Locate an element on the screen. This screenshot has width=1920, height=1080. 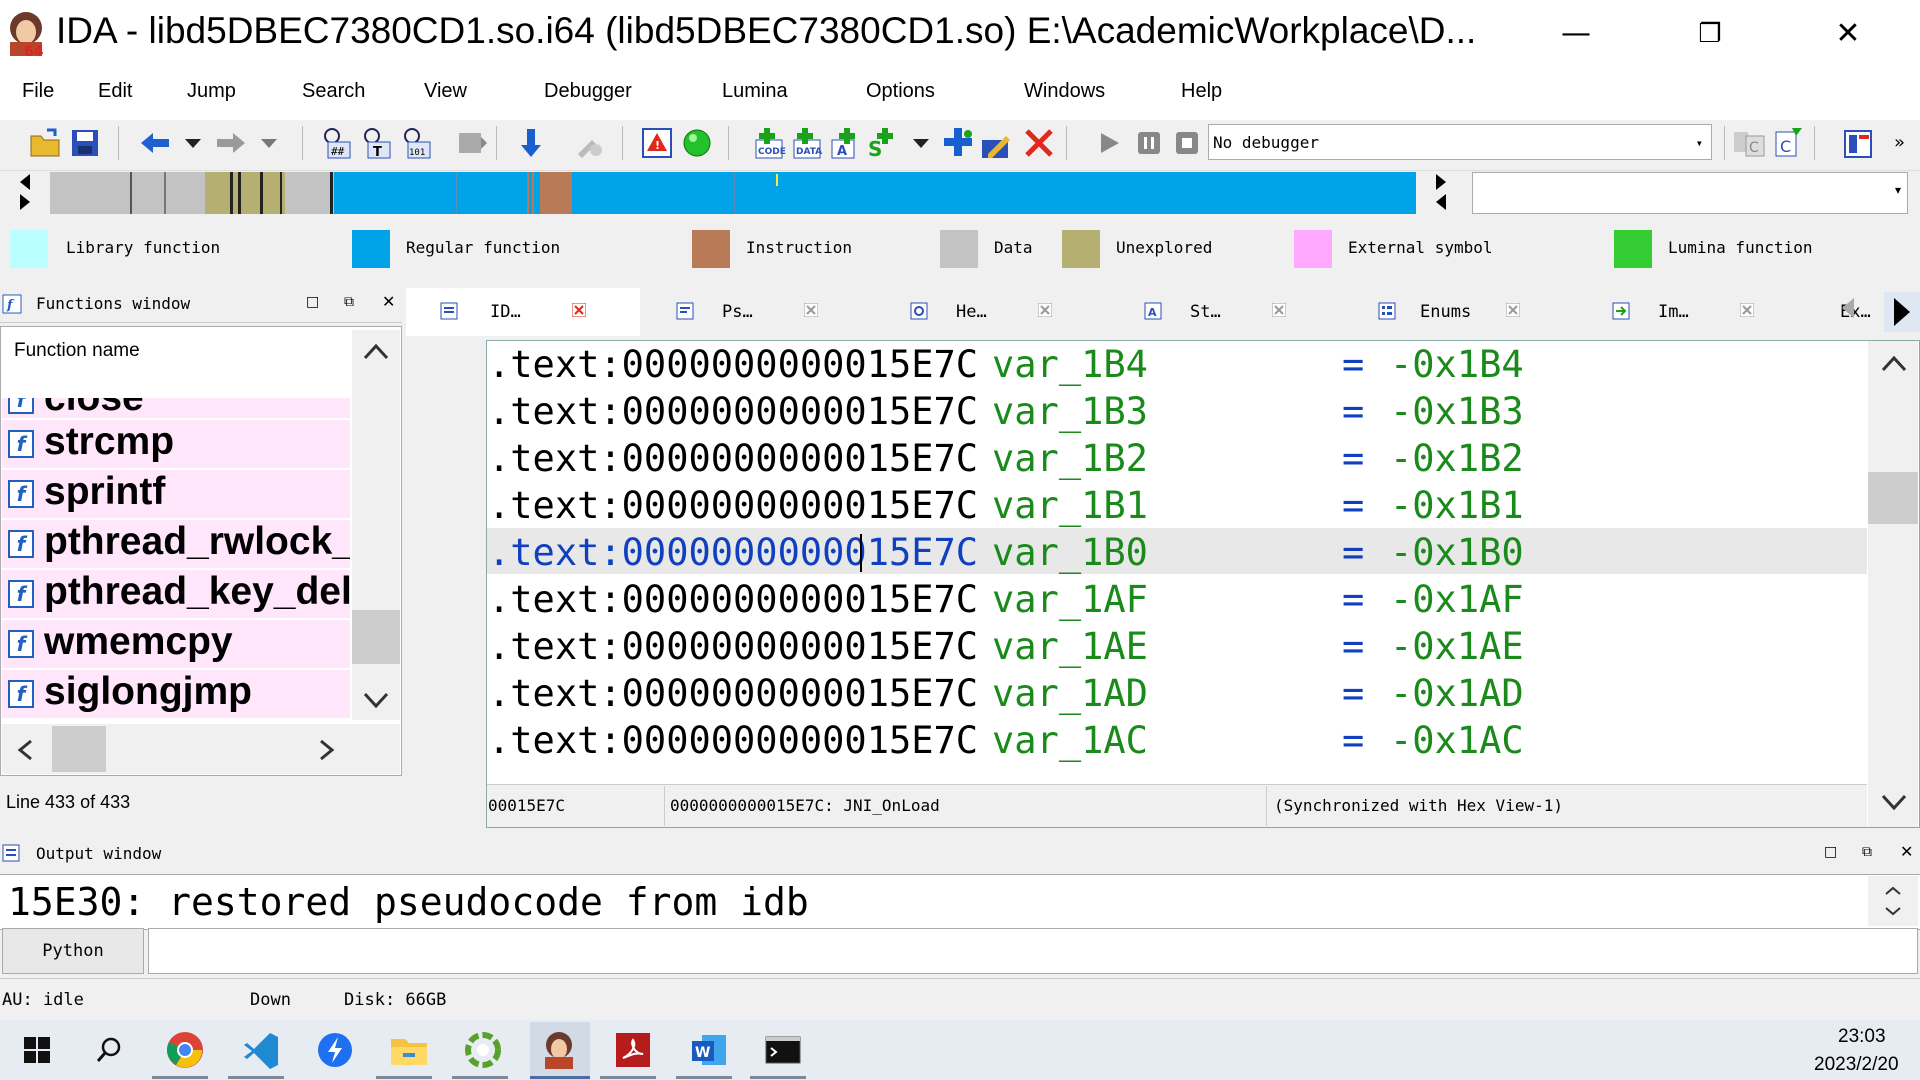
back-history-dropdown-icon is located at coordinates (193, 143).